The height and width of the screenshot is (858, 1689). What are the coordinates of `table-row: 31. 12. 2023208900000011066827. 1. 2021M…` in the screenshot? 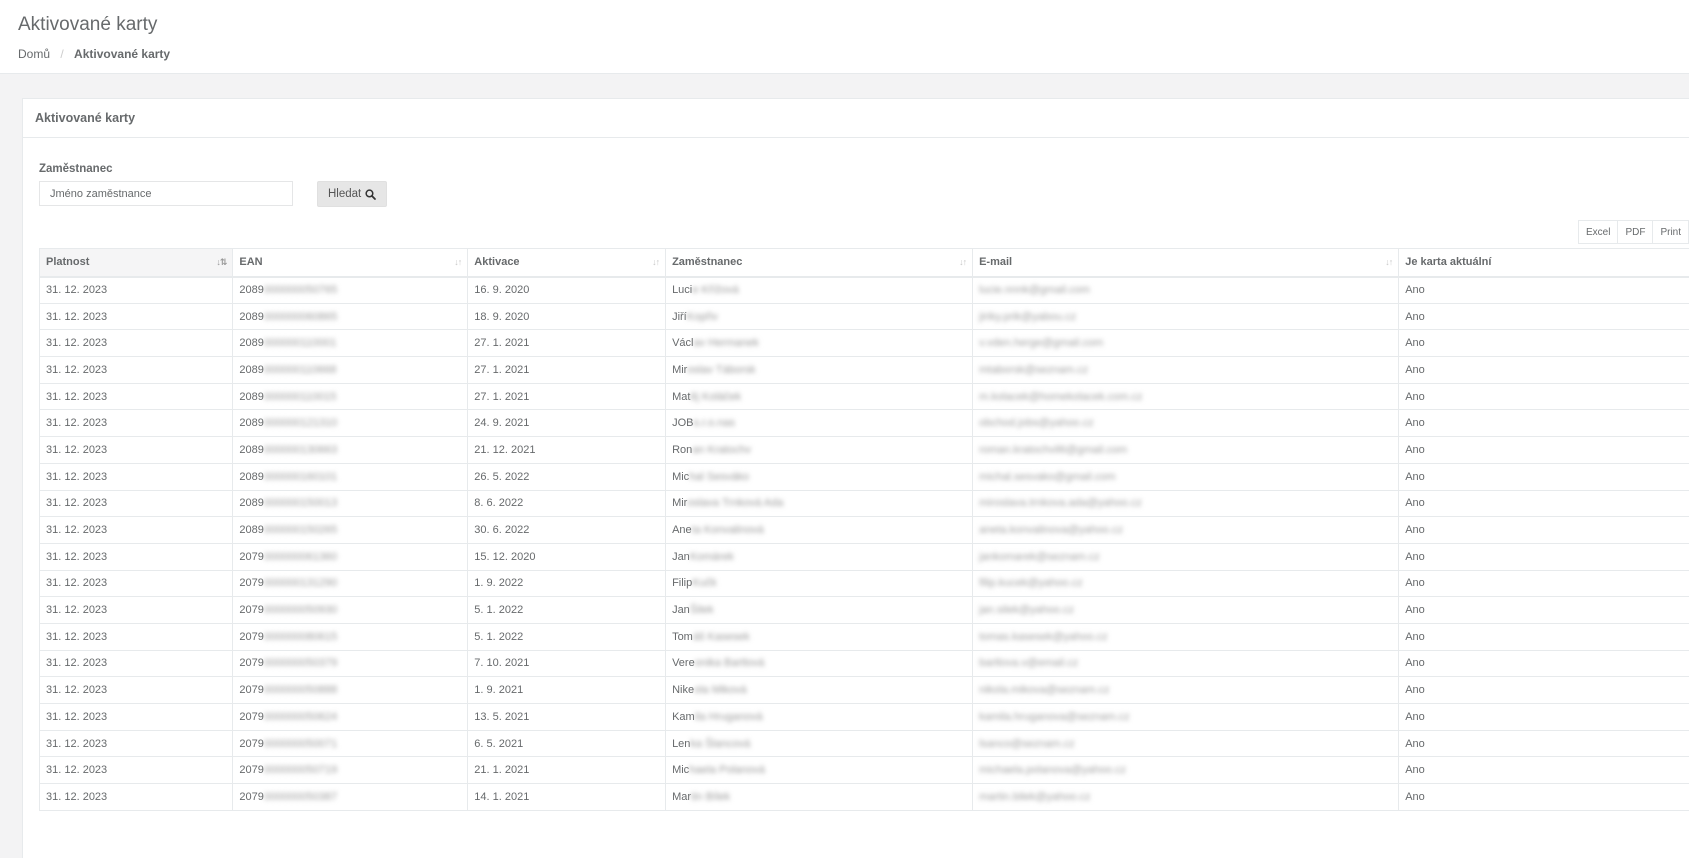 It's located at (864, 370).